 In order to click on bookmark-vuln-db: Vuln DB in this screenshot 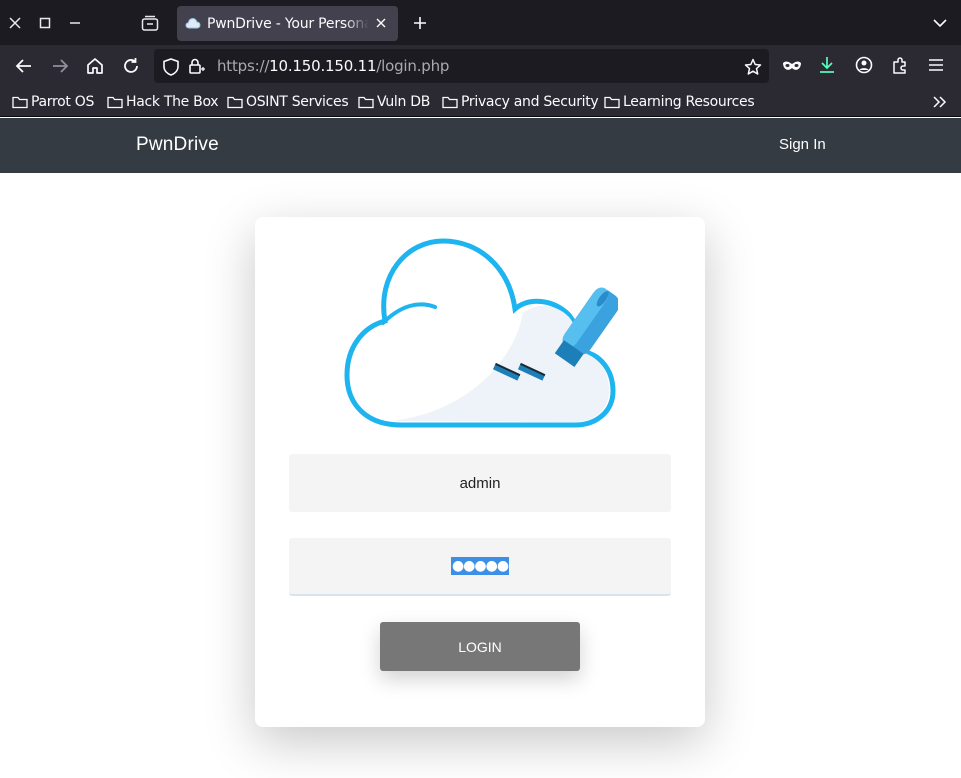, I will do `click(394, 102)`.